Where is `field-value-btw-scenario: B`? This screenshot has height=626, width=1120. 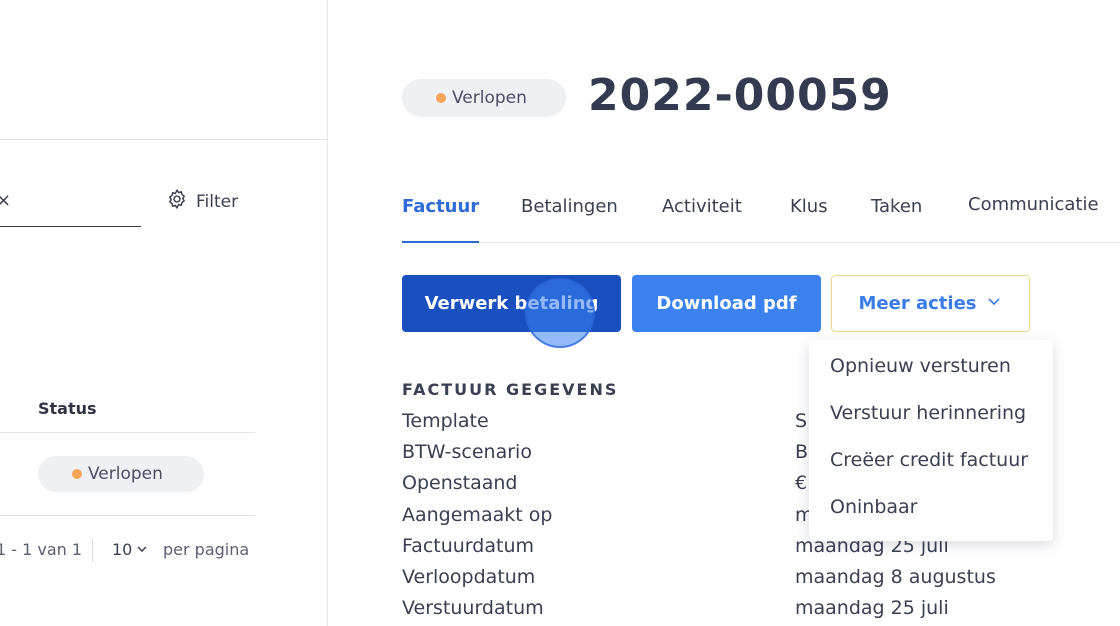 field-value-btw-scenario: B is located at coordinates (802, 452).